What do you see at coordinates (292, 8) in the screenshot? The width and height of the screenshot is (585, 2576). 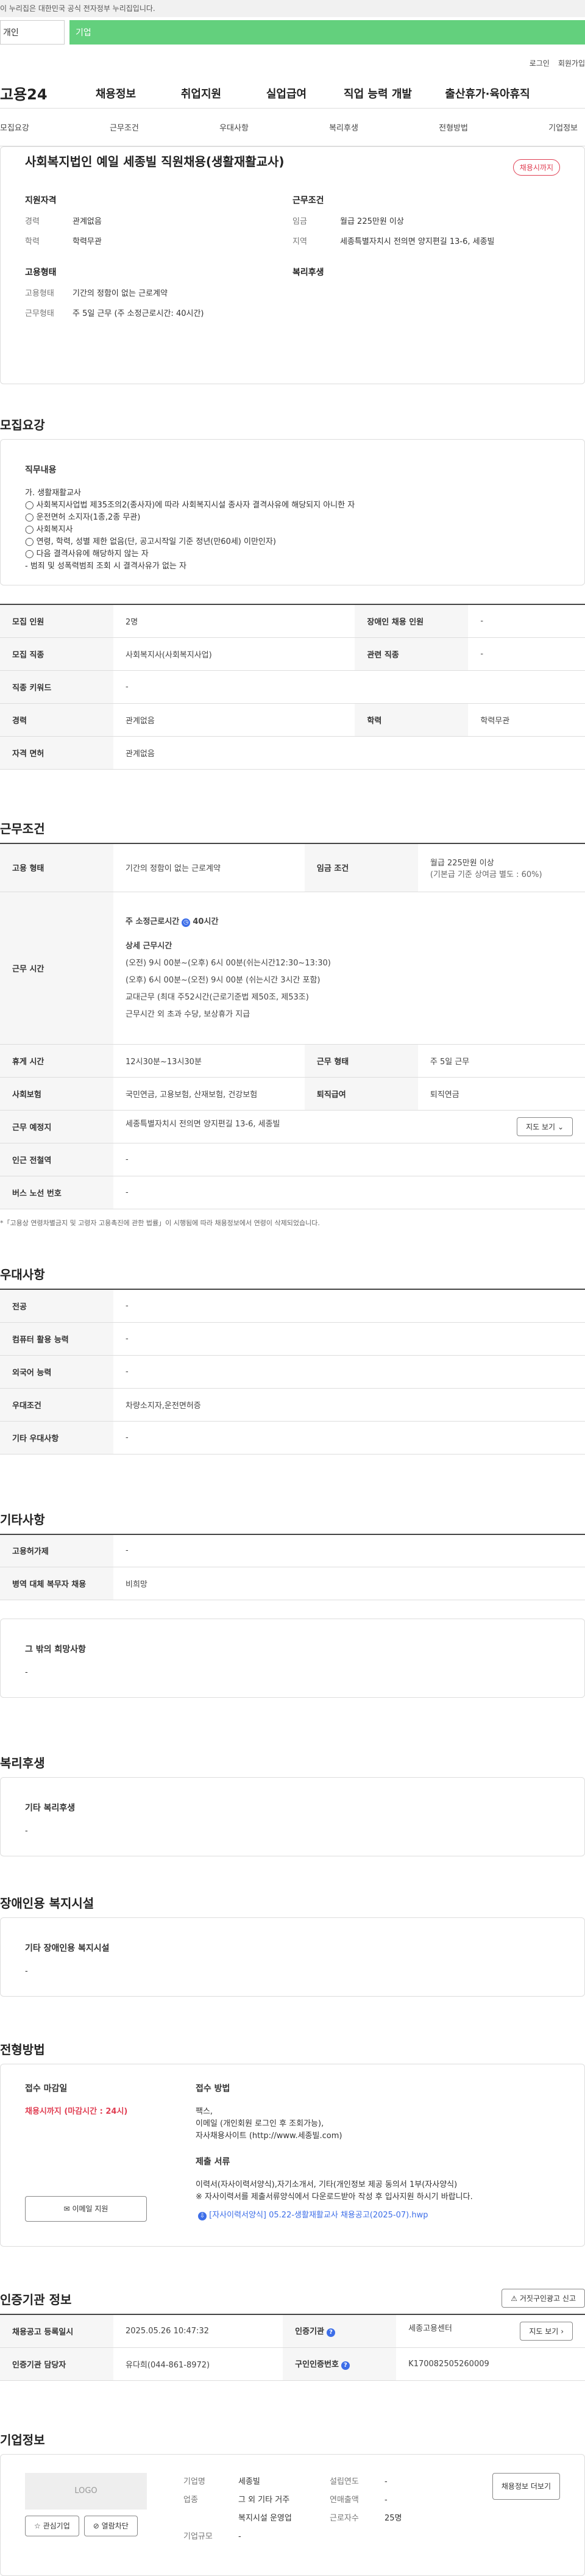 I see `gov-bar: 이 누리집은 대한민국 공식 전자정부 누리집입니다.` at bounding box center [292, 8].